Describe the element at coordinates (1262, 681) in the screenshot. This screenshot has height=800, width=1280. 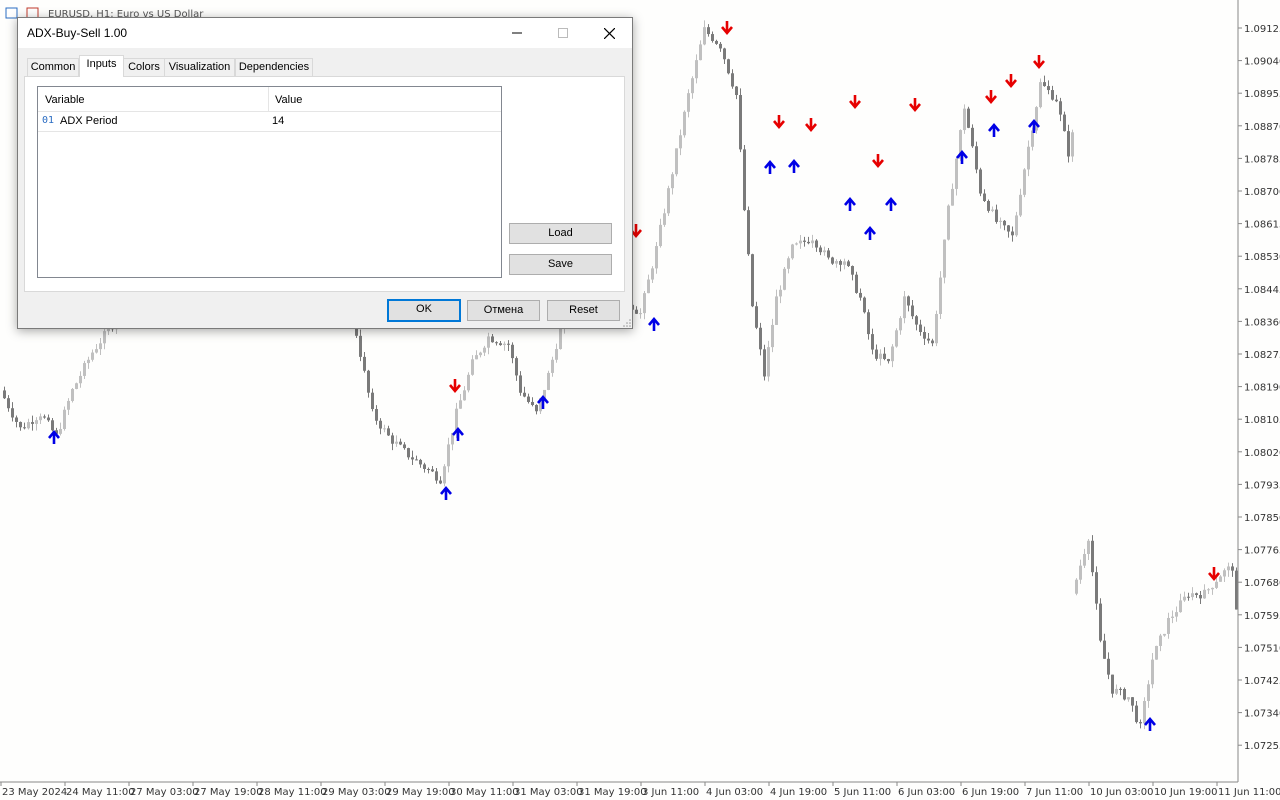
I see `price-label: 1.07425` at that location.